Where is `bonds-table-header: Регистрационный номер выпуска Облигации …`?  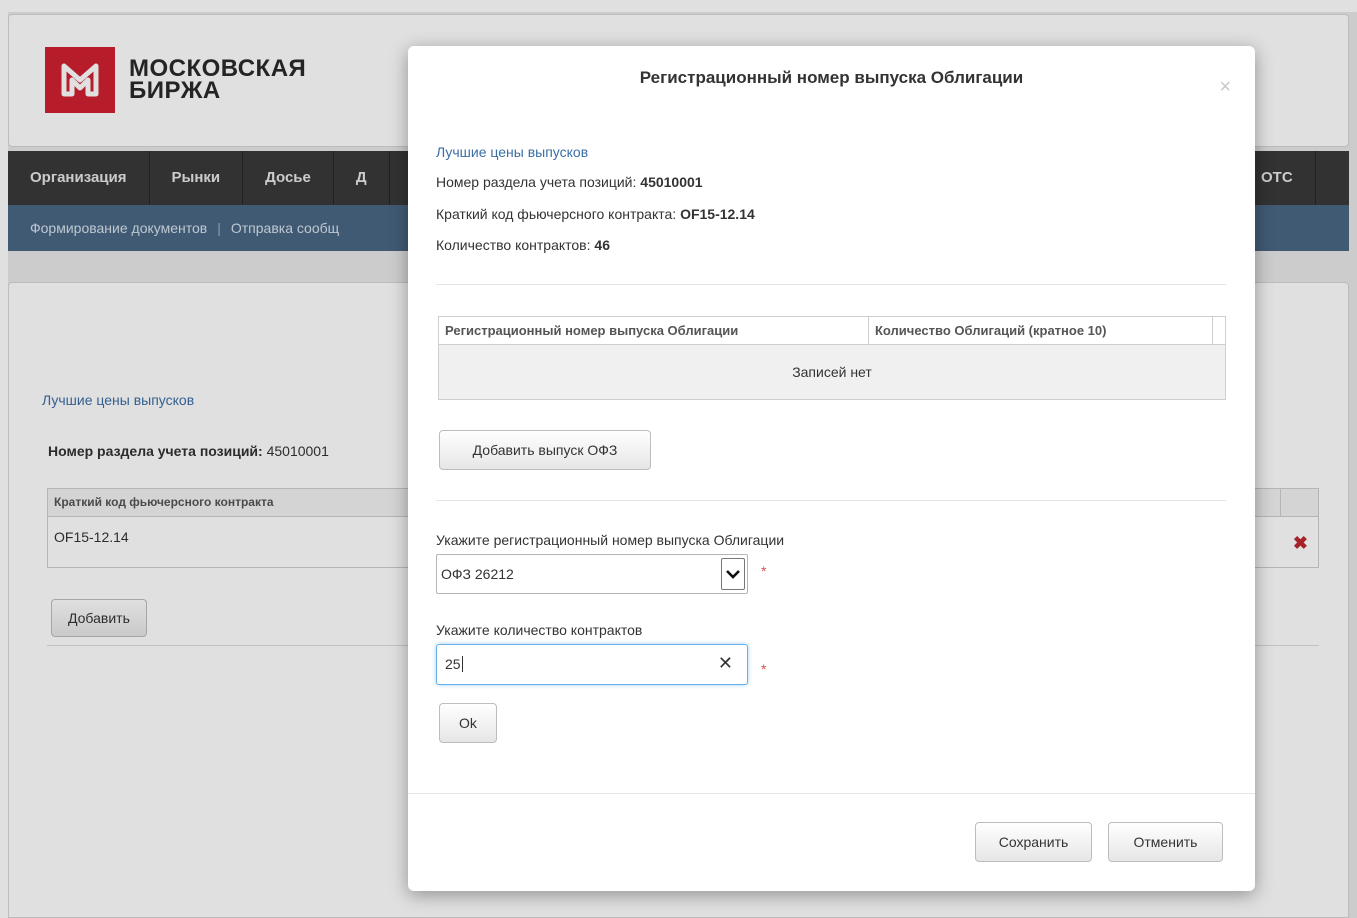 bonds-table-header: Регистрационный номер выпуска Облигации … is located at coordinates (832, 331).